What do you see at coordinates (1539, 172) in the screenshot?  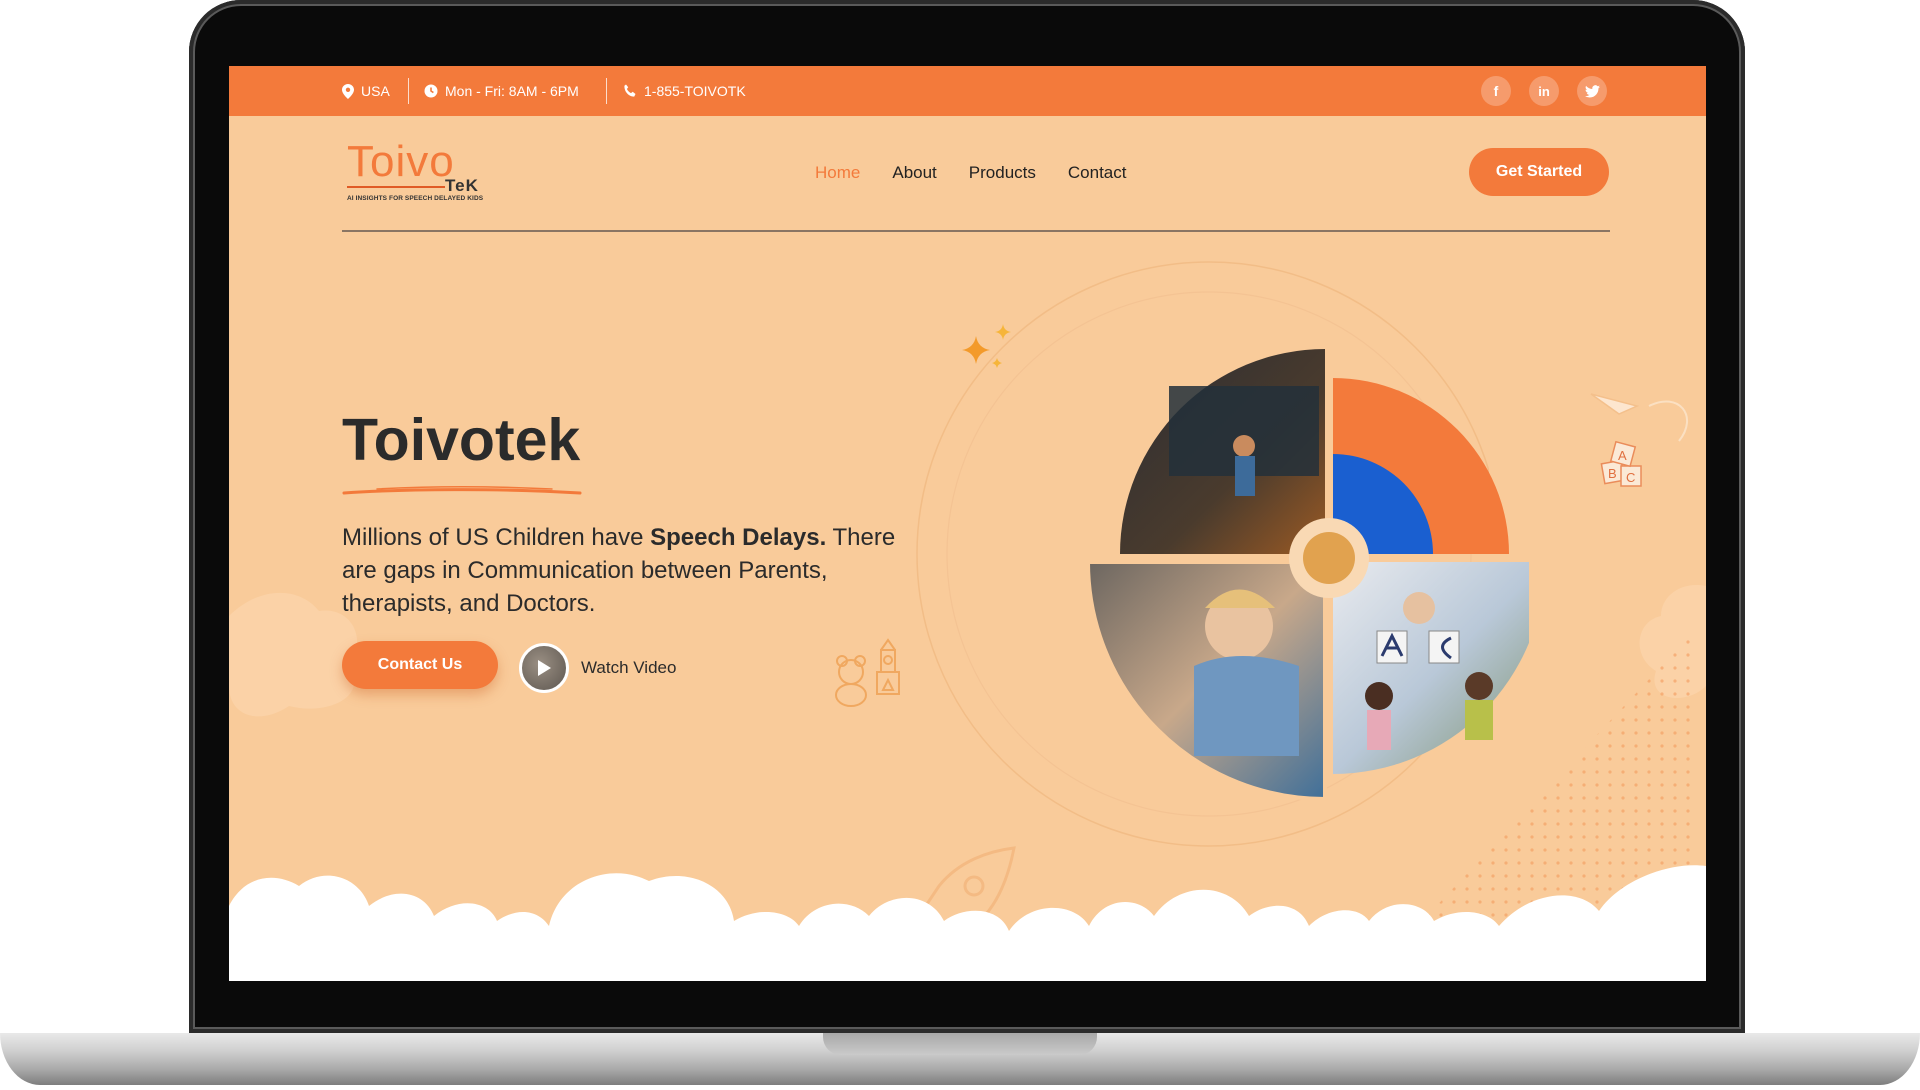 I see `get-started-button: Get Started` at bounding box center [1539, 172].